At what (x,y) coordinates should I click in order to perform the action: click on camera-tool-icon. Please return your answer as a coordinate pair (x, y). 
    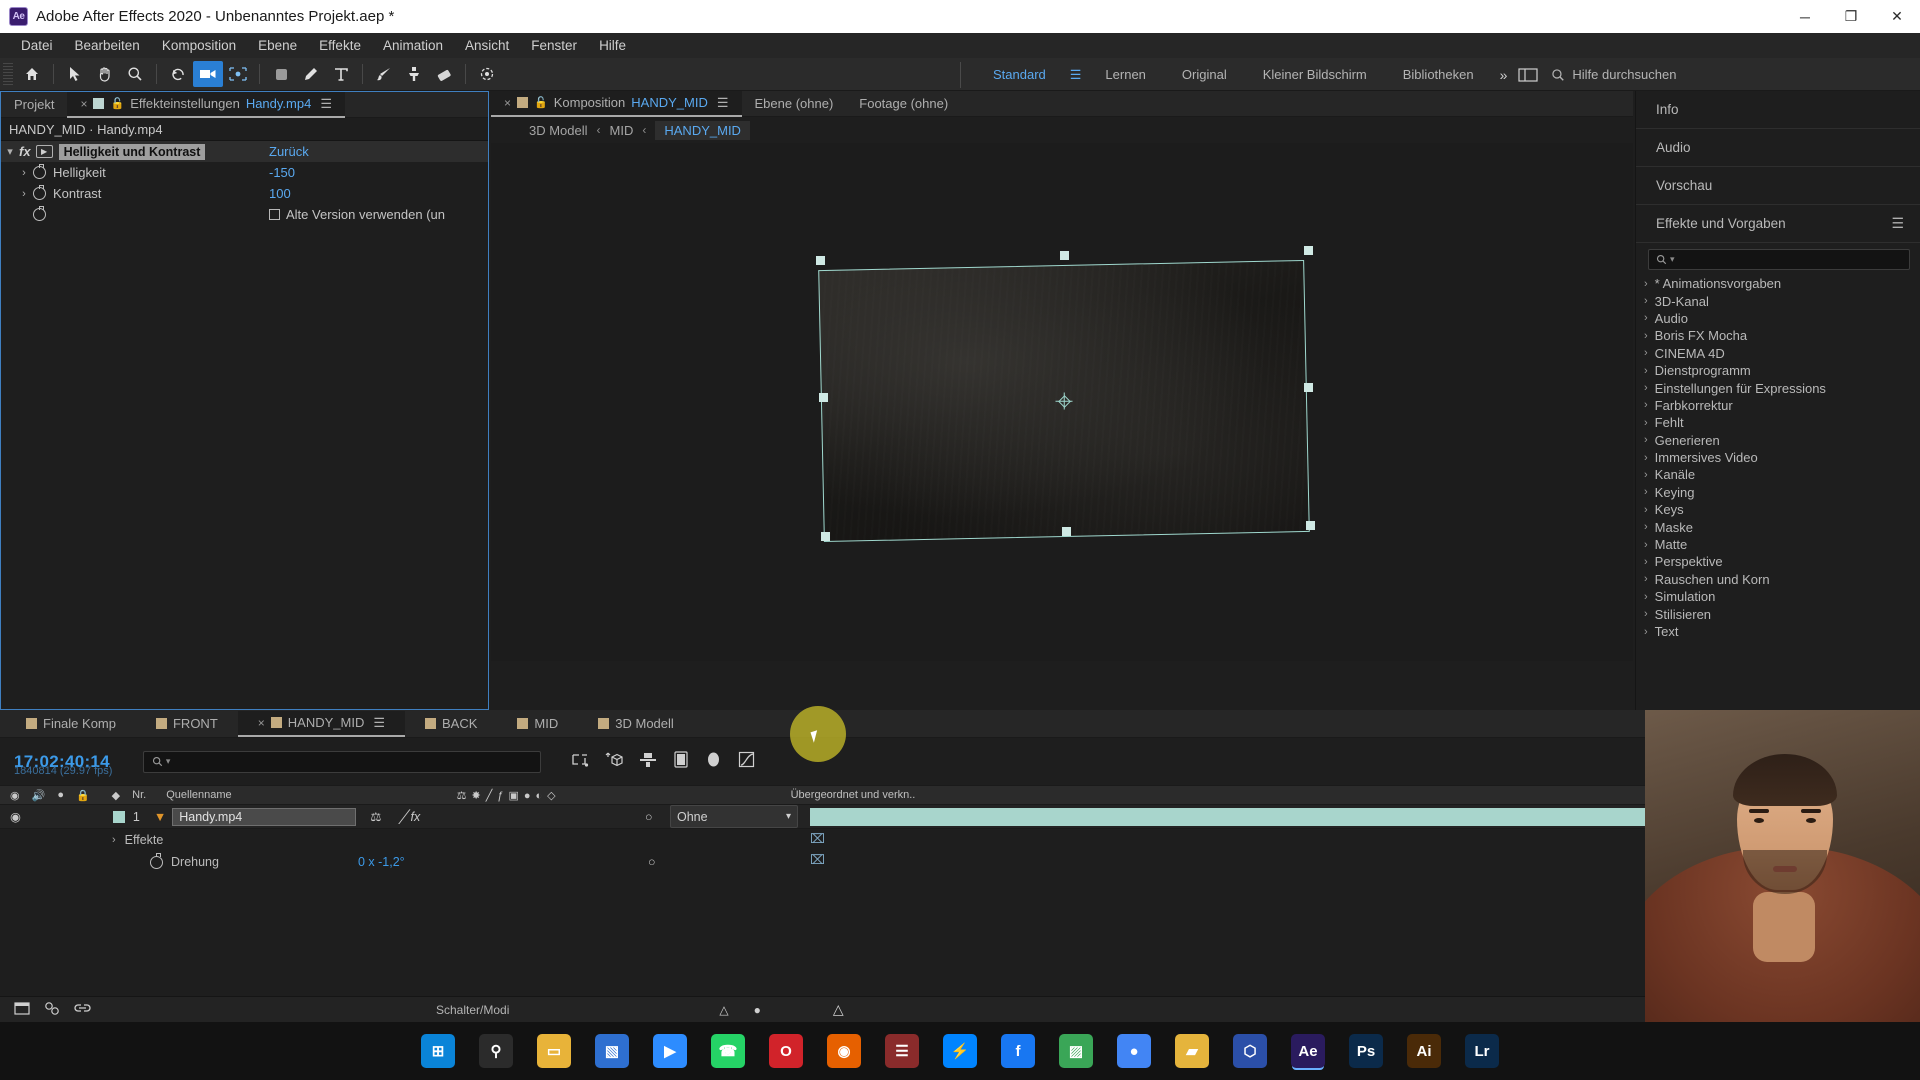
    Looking at the image, I should click on (208, 74).